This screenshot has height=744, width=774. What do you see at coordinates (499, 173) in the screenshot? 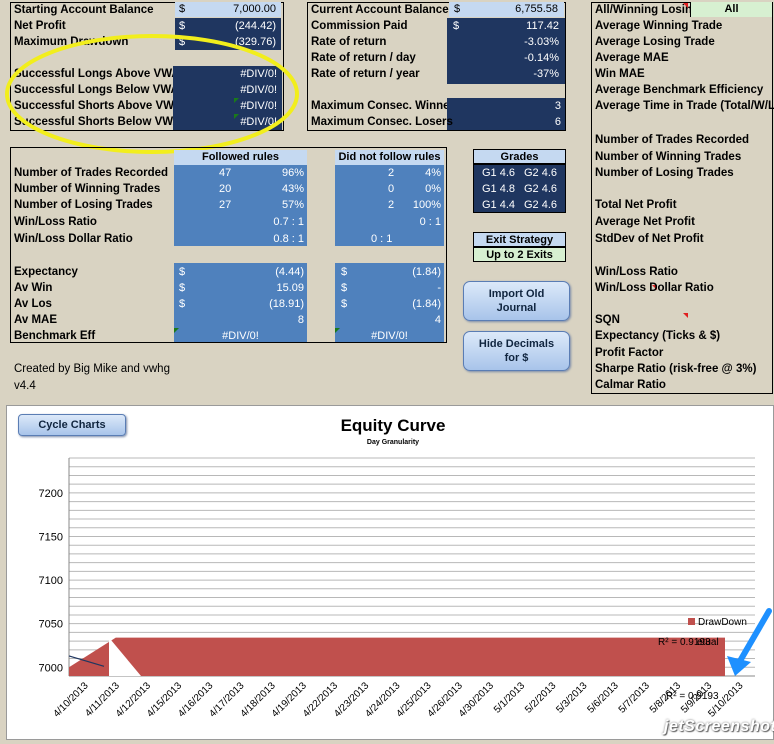
I see `grade-g1: G1 4.6` at bounding box center [499, 173].